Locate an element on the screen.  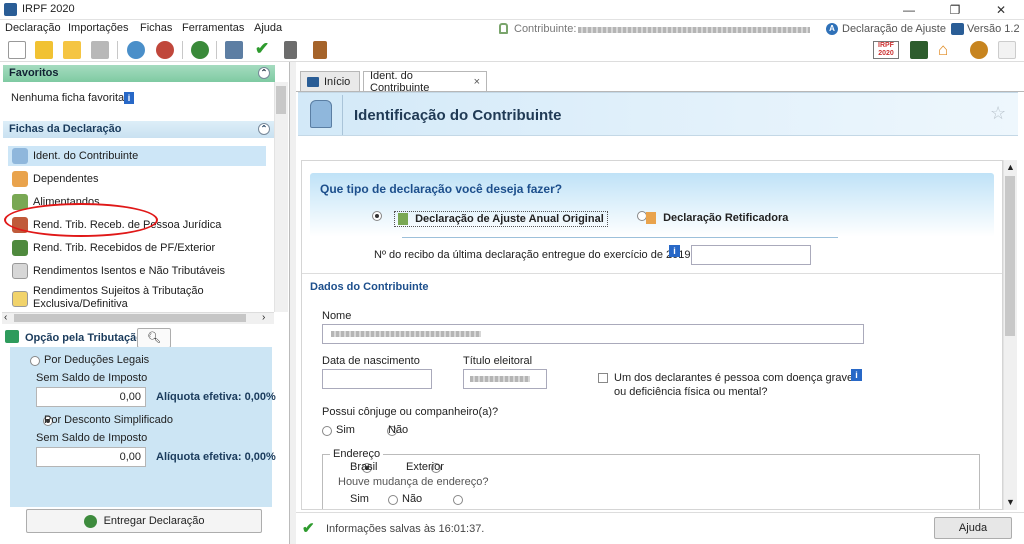
favorites-title: Favoritos is located at coordinates (34, 73).